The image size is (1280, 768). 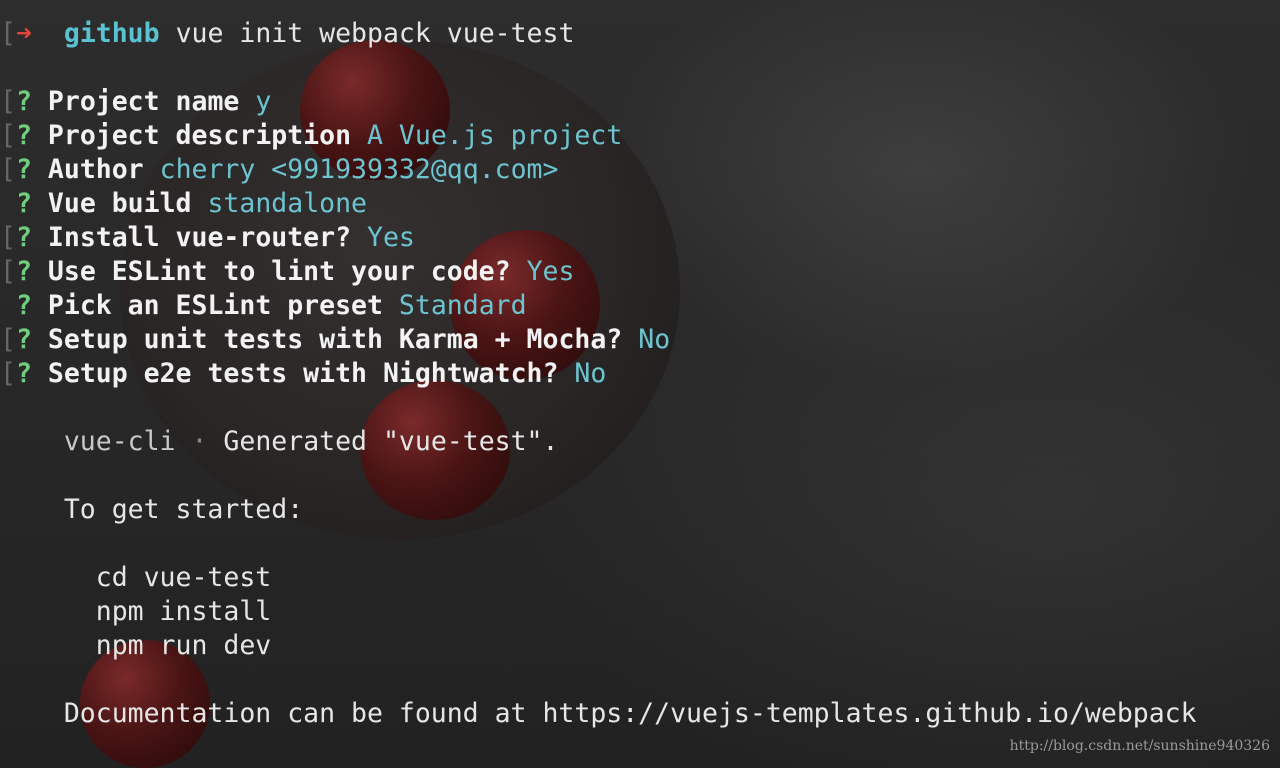 I want to click on question-text: Use ESLint to lint your code?, so click(x=279, y=271).